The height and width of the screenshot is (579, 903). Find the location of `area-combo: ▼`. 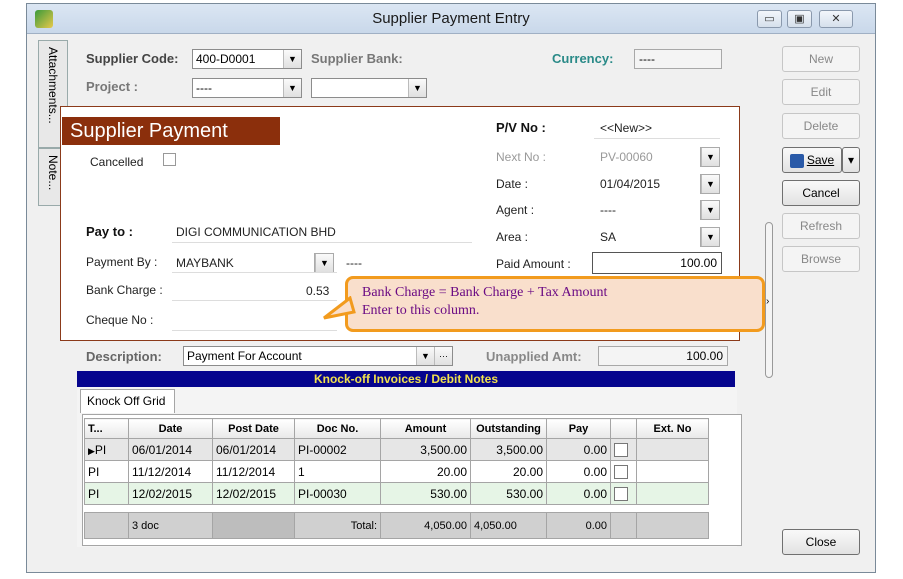

area-combo: ▼ is located at coordinates (710, 237).